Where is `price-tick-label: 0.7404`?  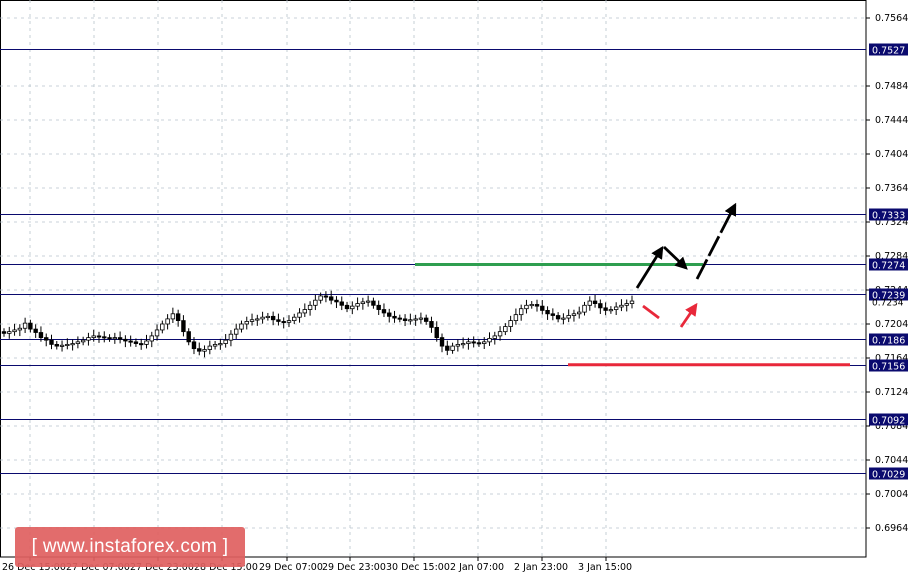
price-tick-label: 0.7404 is located at coordinates (891, 154).